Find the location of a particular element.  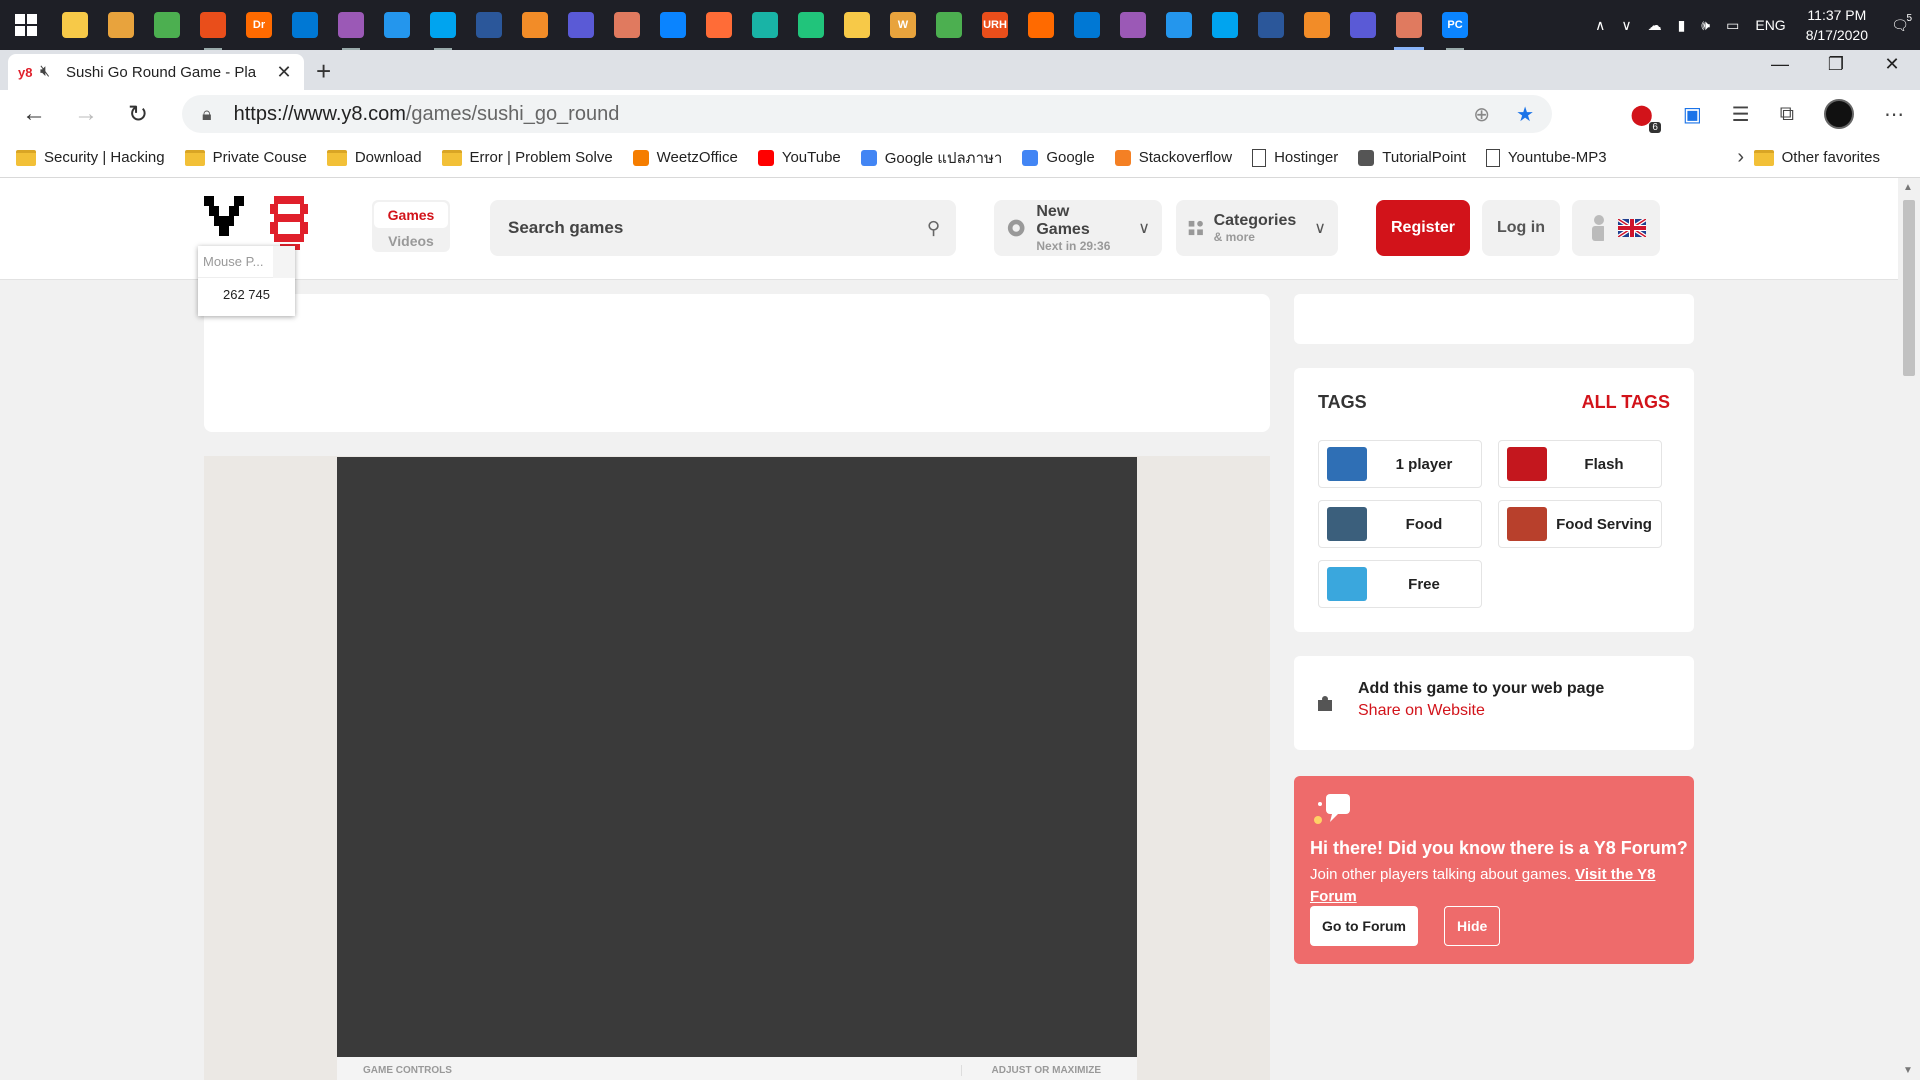

page-scrollbar: ▲ ▼ is located at coordinates (1909, 629).